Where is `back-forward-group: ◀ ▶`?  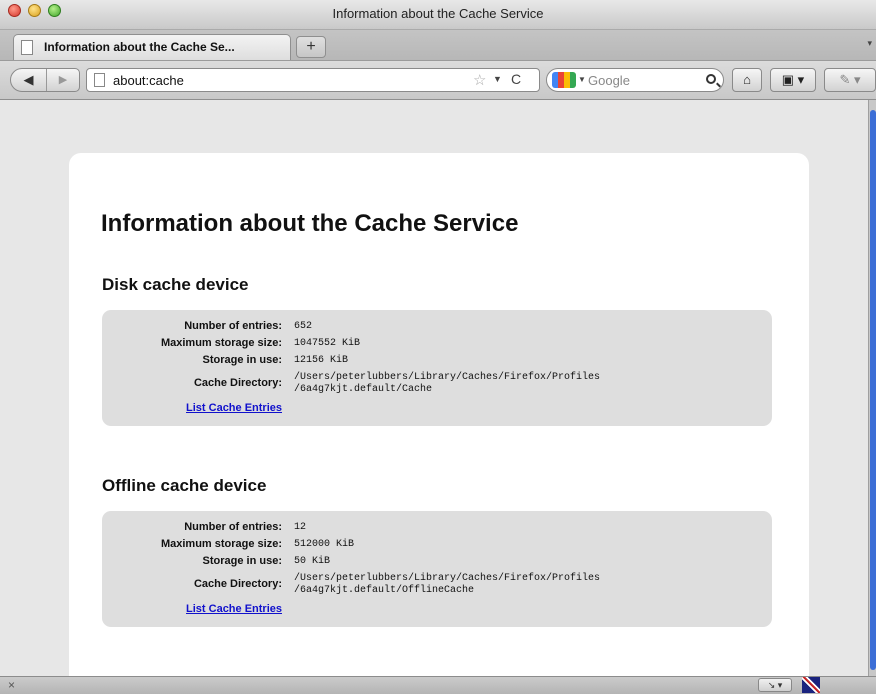
back-forward-group: ◀ ▶ is located at coordinates (45, 80).